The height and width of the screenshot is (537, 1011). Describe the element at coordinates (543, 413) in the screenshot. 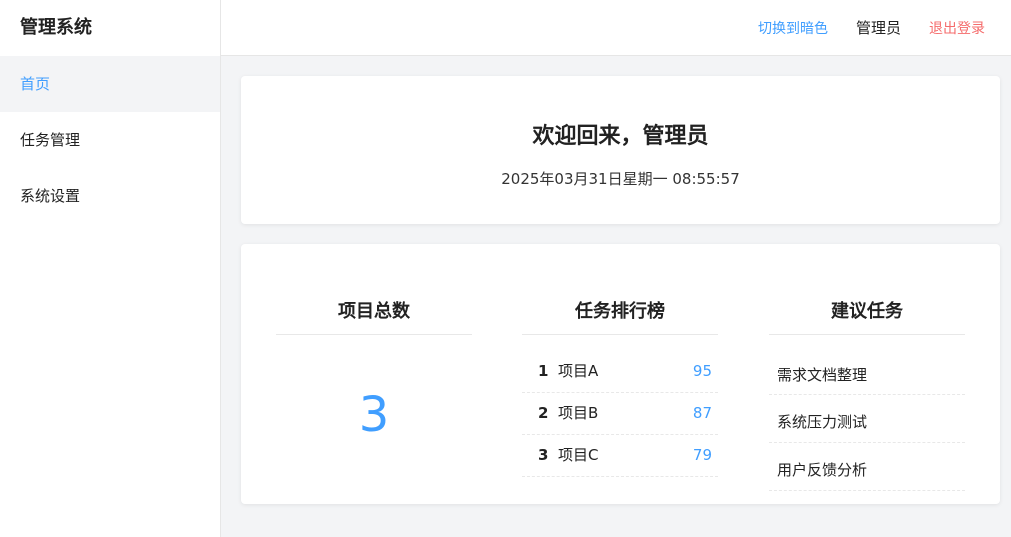

I see `rank-number: 2` at that location.